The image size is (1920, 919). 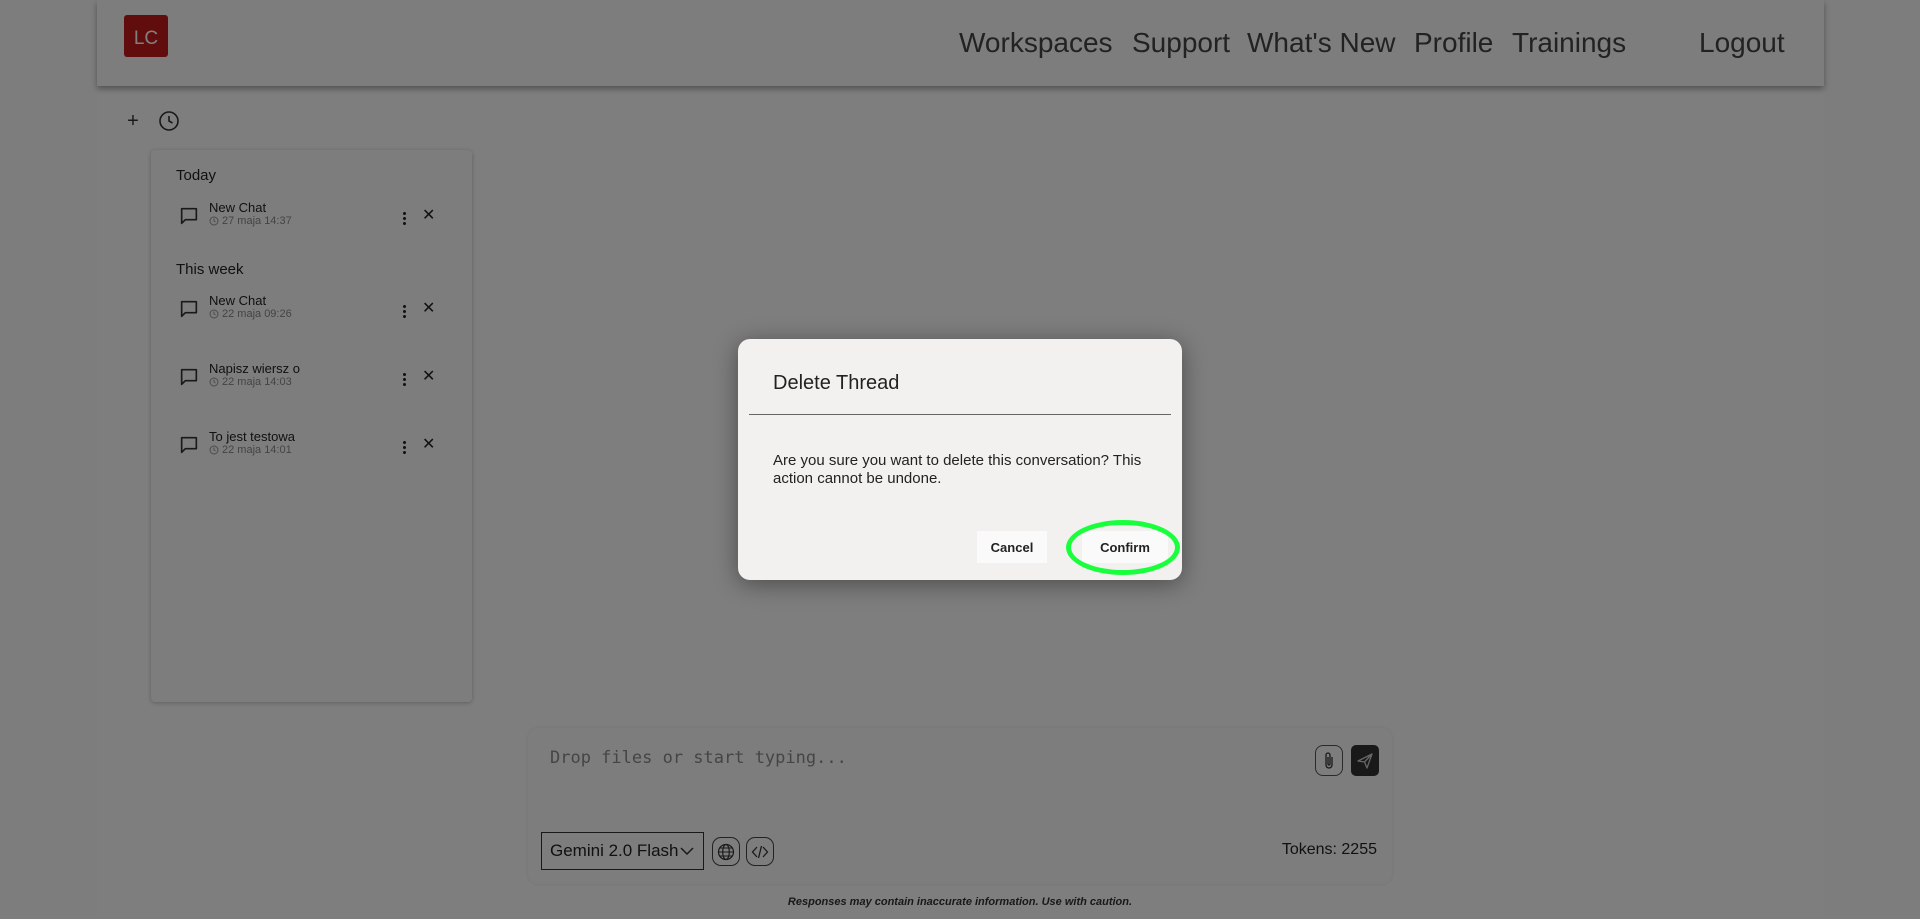 I want to click on dialog-divider, so click(x=960, y=414).